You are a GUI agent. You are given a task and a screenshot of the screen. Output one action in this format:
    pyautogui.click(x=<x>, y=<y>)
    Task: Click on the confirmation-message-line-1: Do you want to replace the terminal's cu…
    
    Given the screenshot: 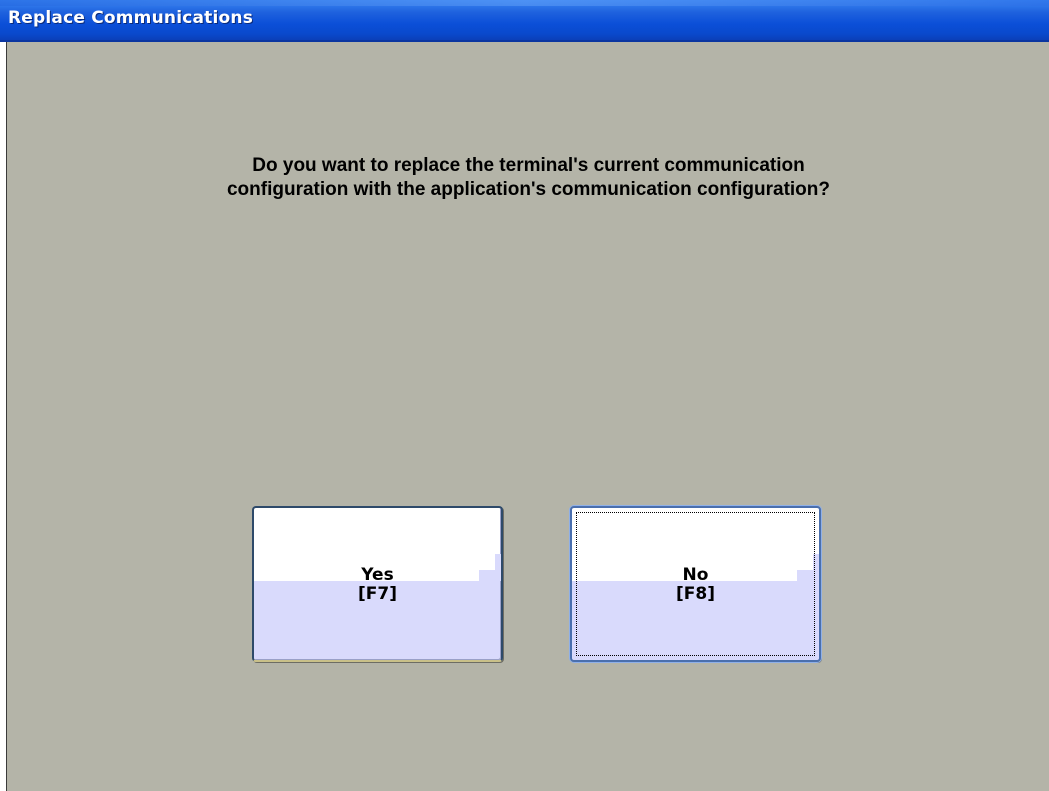 What is the action you would take?
    pyautogui.click(x=528, y=165)
    